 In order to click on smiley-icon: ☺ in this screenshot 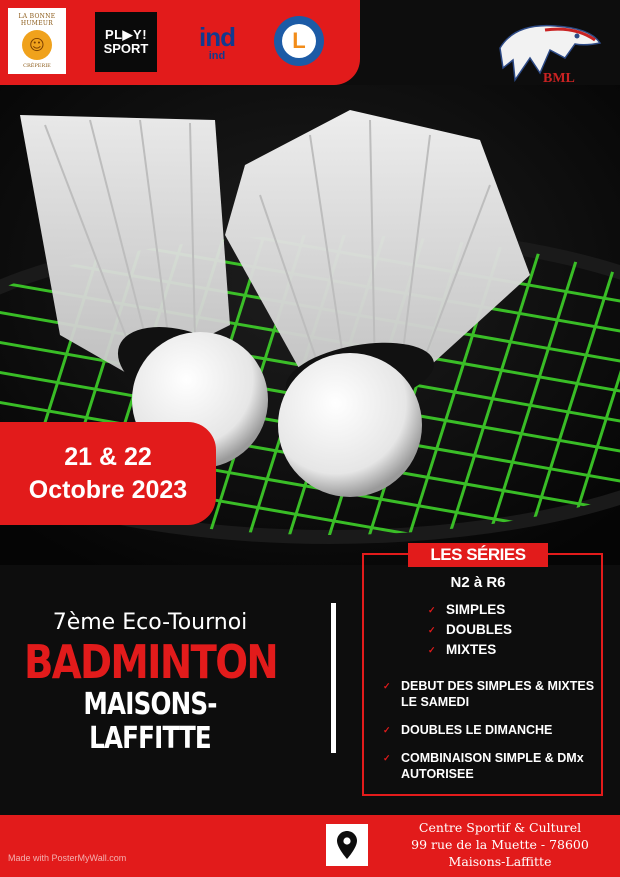, I will do `click(37, 45)`.